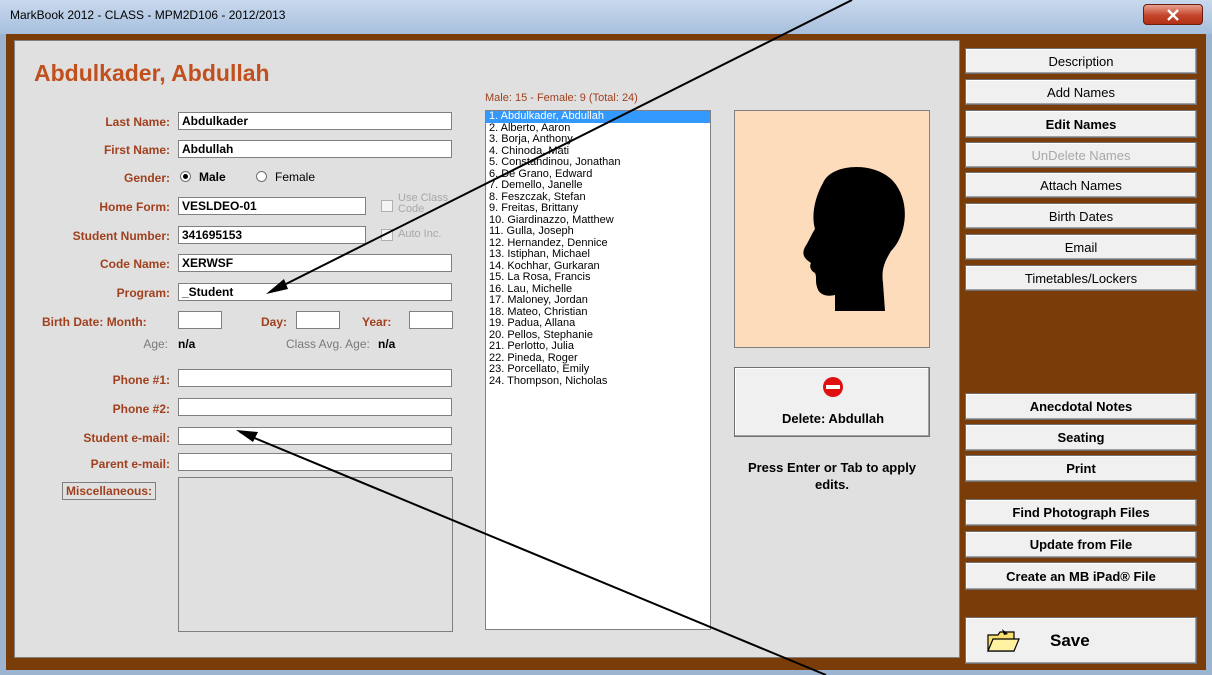 The image size is (1212, 675). What do you see at coordinates (155, 344) in the screenshot?
I see `age-label: Age:` at bounding box center [155, 344].